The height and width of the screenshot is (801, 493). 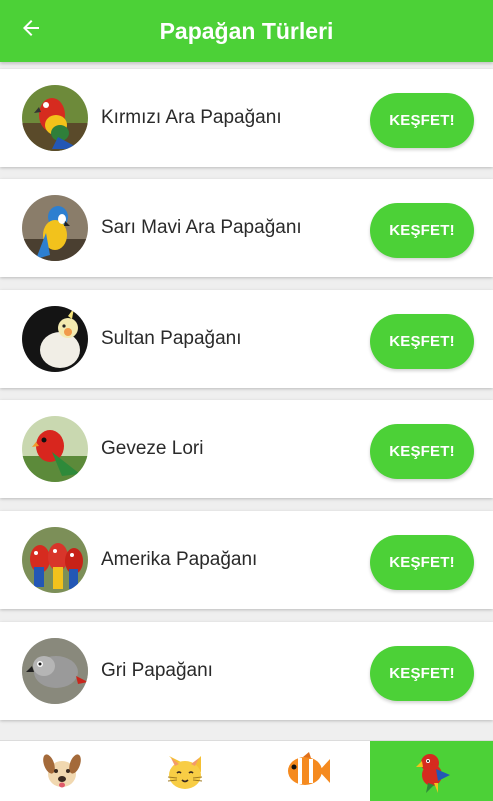 I want to click on list-item: Gri Papağanı KEŞFET!, so click(x=246, y=671).